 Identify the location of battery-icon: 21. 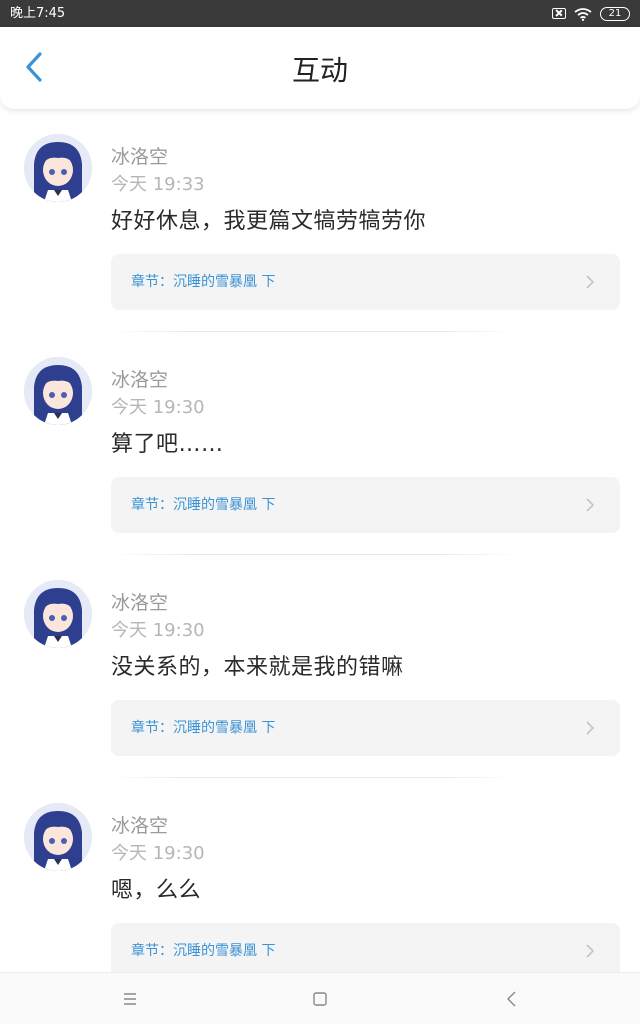
(615, 13).